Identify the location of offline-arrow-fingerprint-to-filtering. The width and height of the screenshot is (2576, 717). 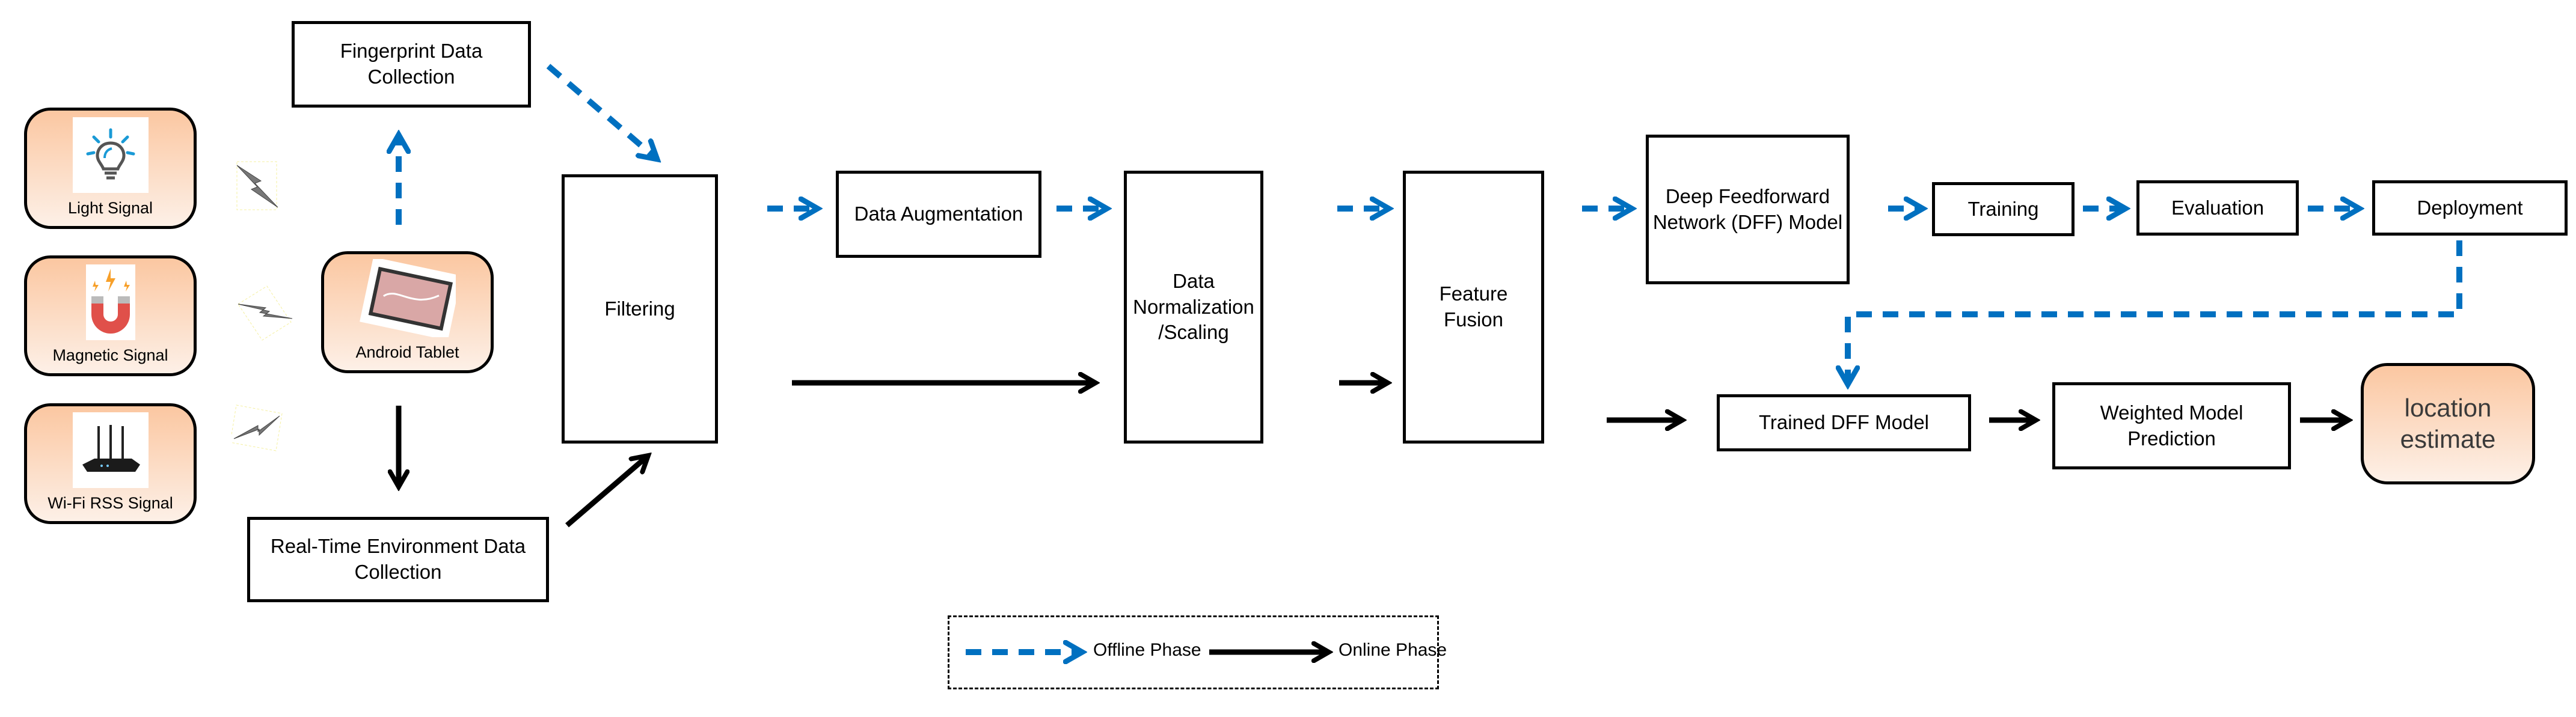
(601, 111).